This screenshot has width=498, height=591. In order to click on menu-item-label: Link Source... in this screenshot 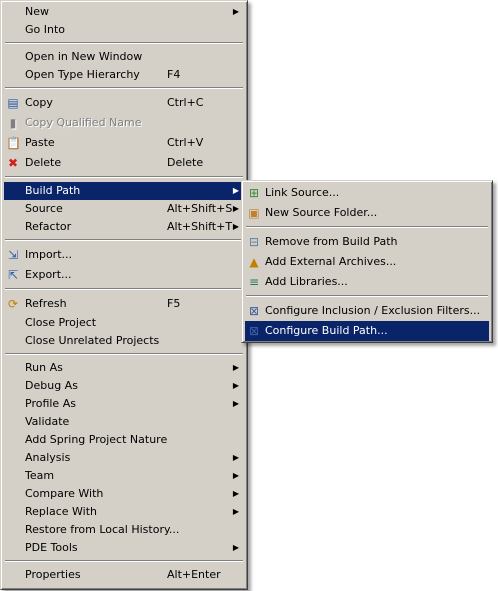, I will do `click(302, 192)`.